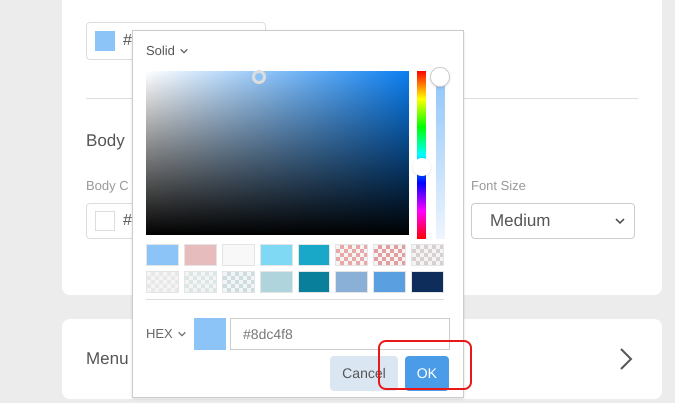 Image resolution: width=675 pixels, height=403 pixels. Describe the element at coordinates (108, 185) in the screenshot. I see `field-label: Body C` at that location.